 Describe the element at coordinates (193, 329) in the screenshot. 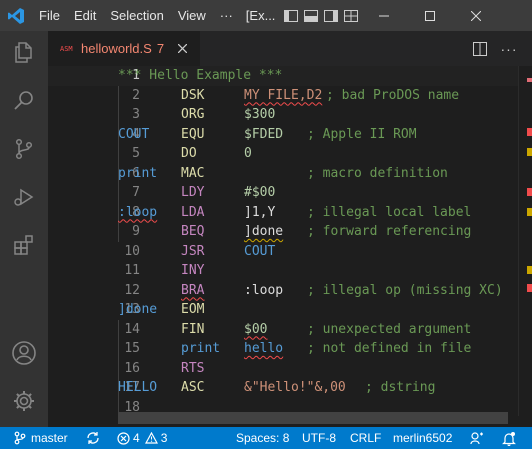

I see `code-opcode: FIN` at that location.